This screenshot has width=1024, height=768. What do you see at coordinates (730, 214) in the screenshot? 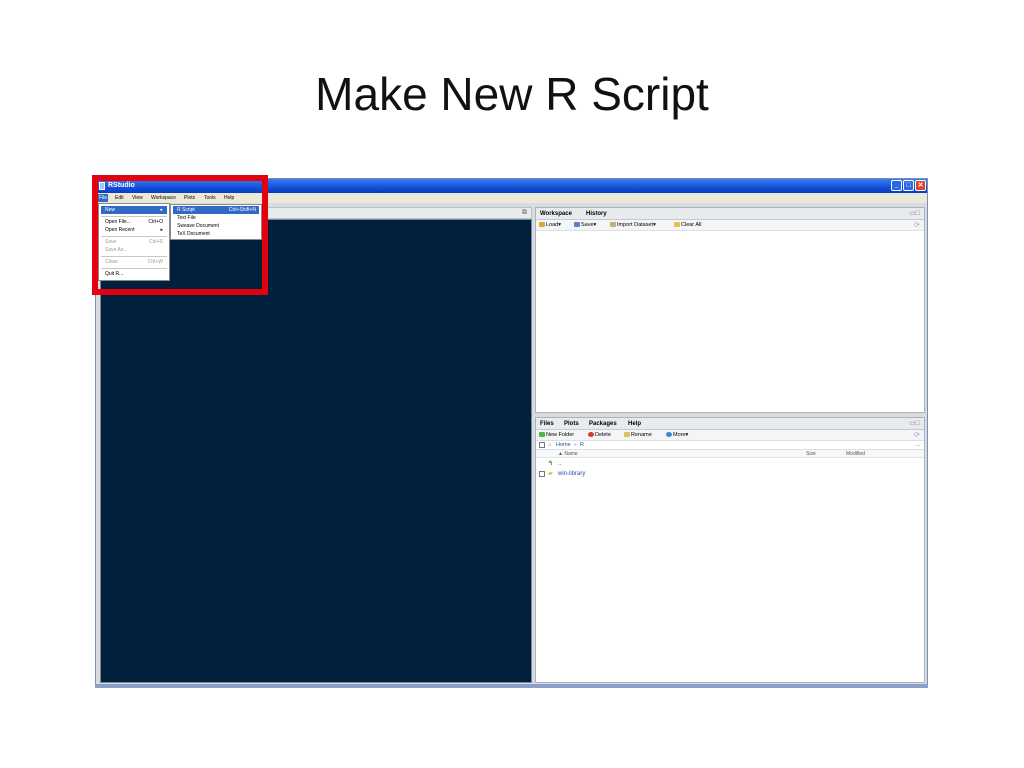
I see `workspace-tabs: Workspace History ▭□` at bounding box center [730, 214].